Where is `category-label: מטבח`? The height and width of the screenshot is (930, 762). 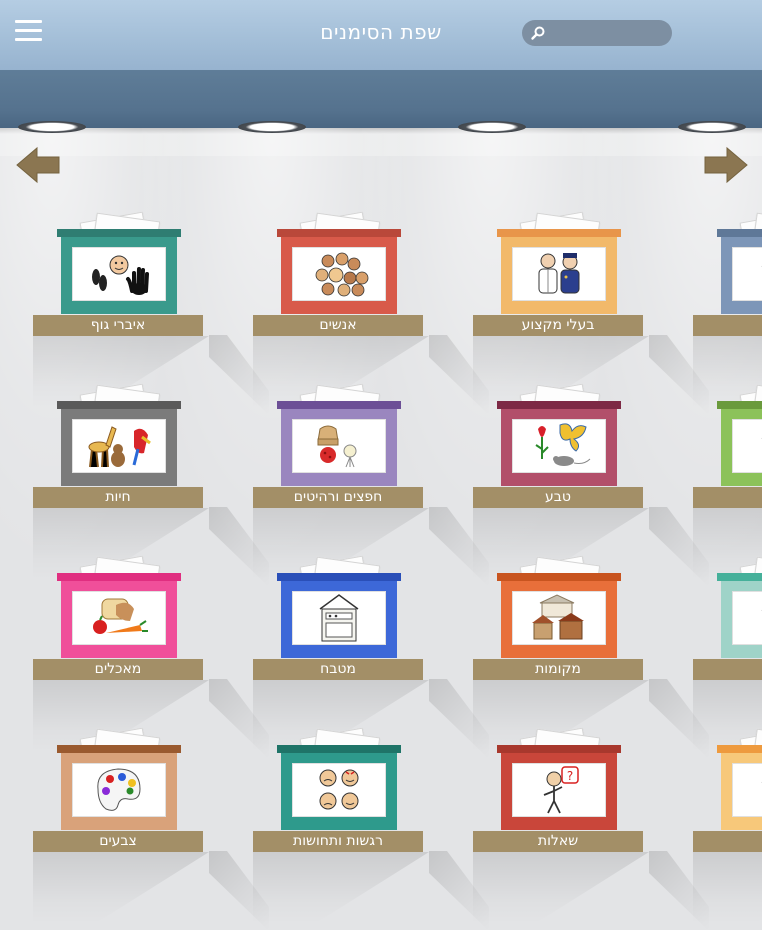 category-label: מטבח is located at coordinates (338, 669).